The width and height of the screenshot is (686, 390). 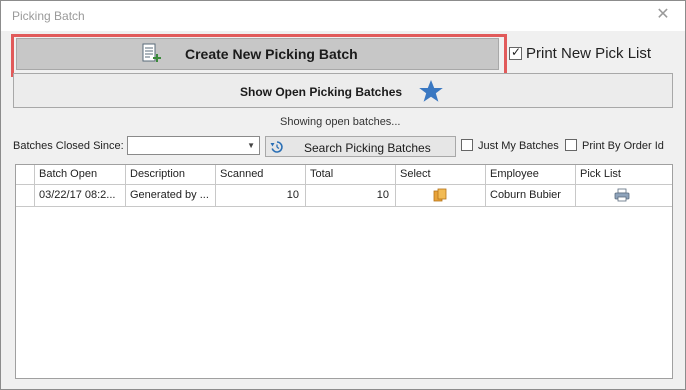 I want to click on closed-since-date-picker: ▼, so click(x=193, y=145).